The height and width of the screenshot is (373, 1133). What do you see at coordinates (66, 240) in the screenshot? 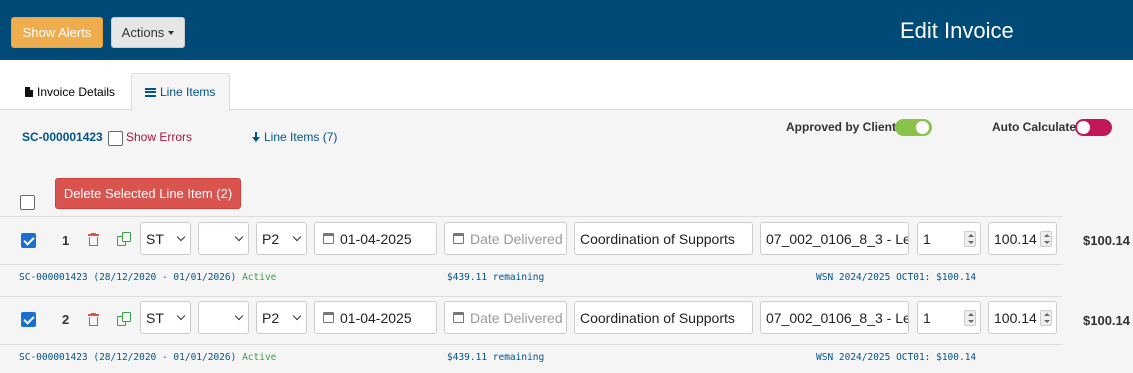
I see `line-number: 1` at bounding box center [66, 240].